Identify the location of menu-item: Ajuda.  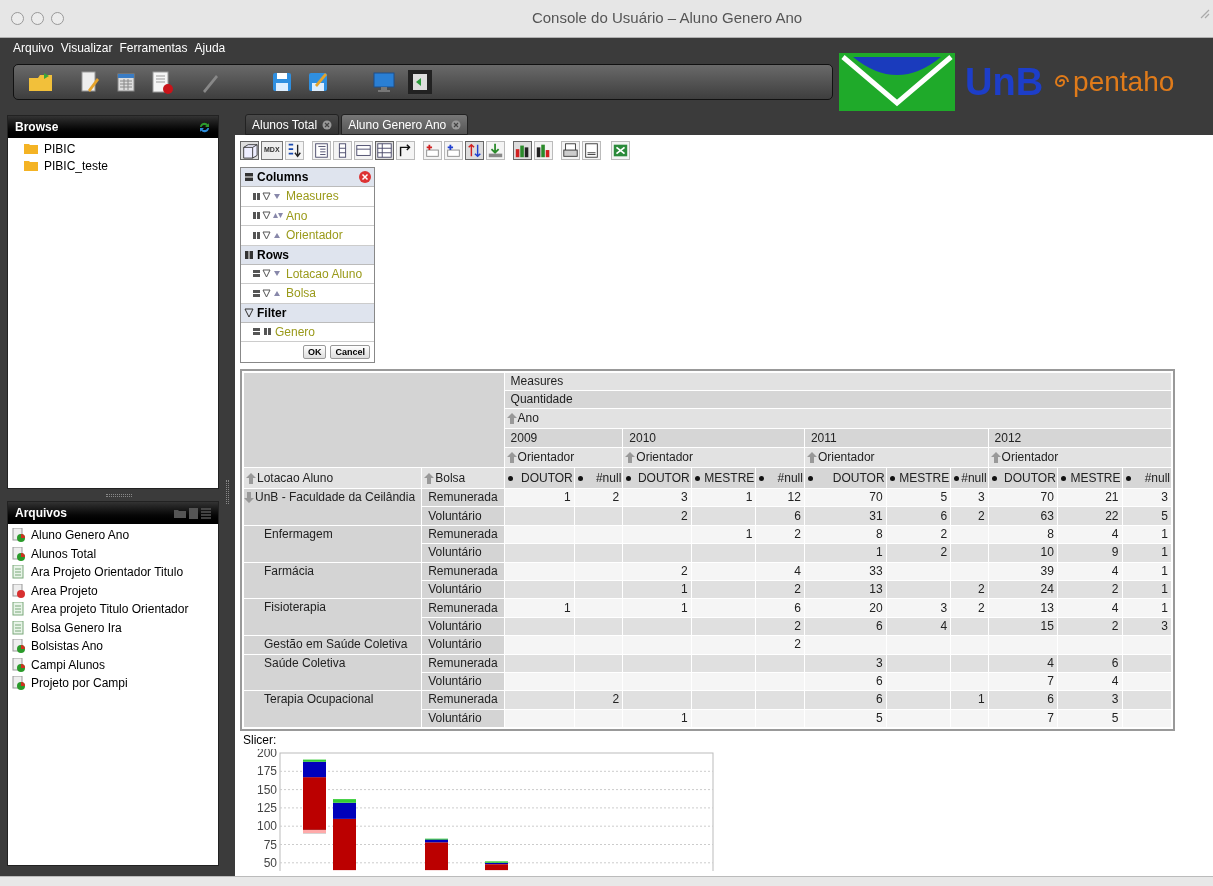
(210, 47).